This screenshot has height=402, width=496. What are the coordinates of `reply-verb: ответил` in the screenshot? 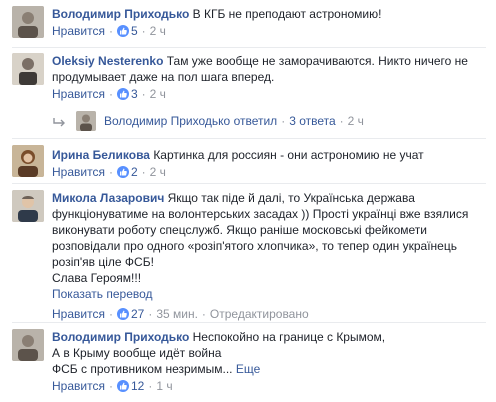 It's located at (256, 121).